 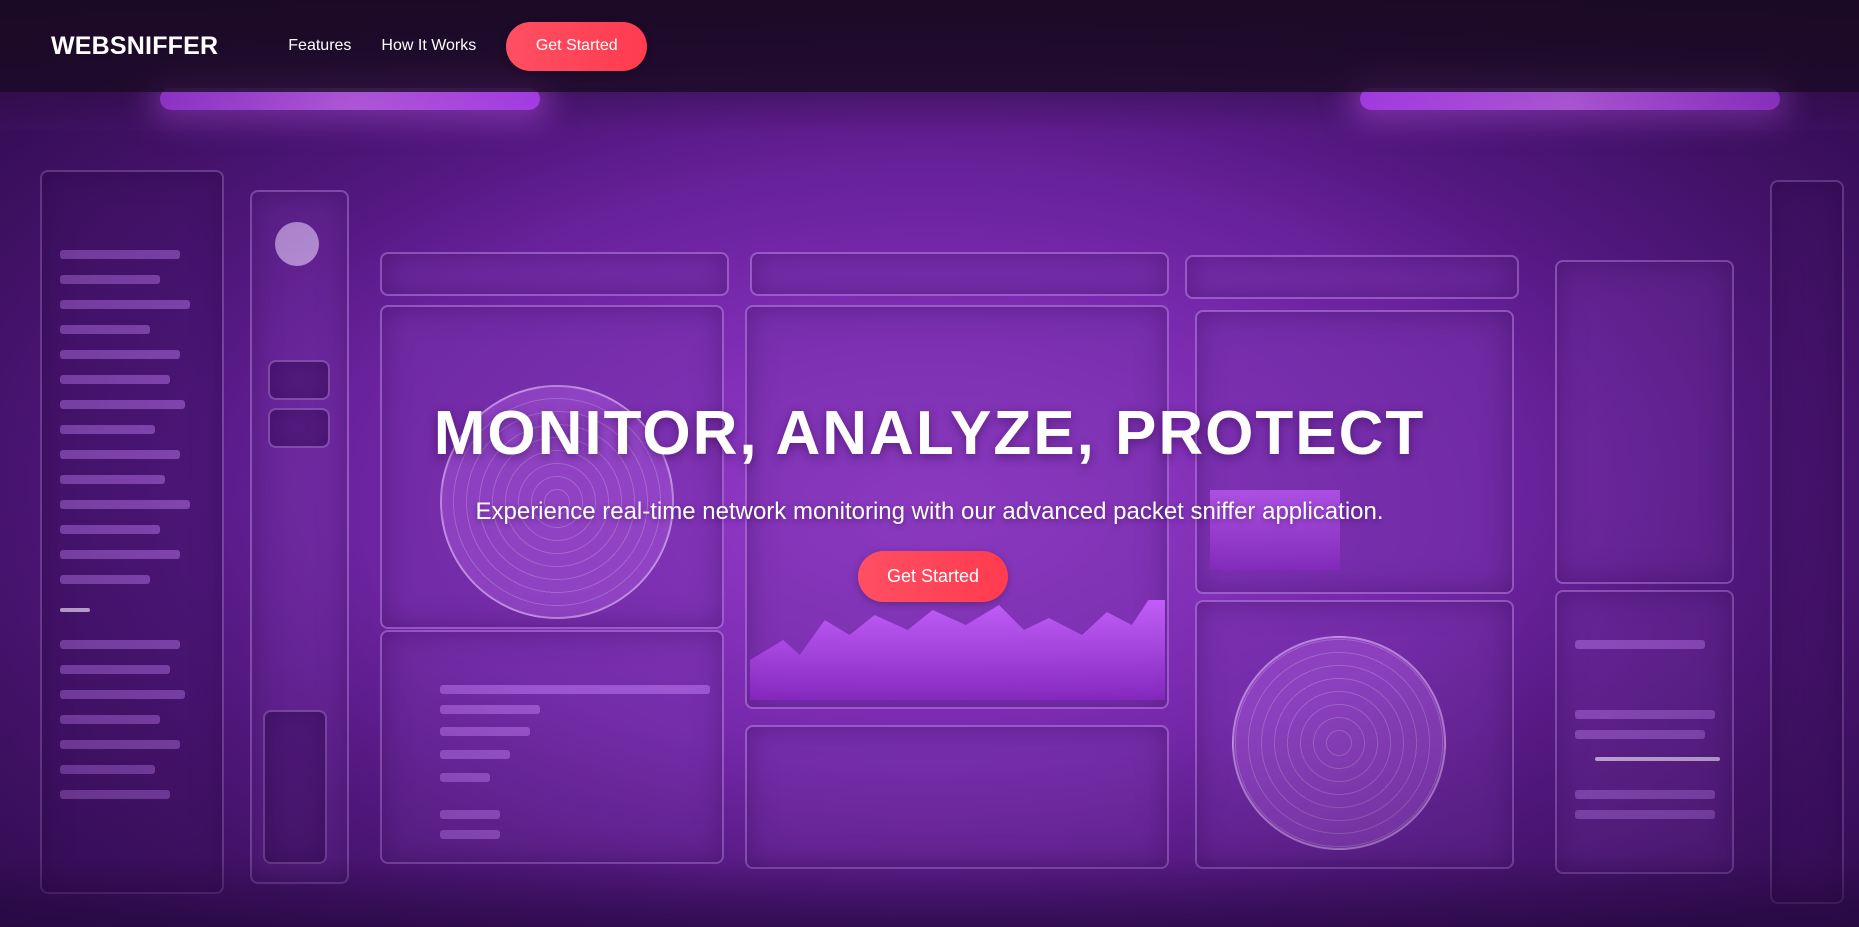 What do you see at coordinates (577, 46) in the screenshot?
I see `nav-get-started-button: Get Started` at bounding box center [577, 46].